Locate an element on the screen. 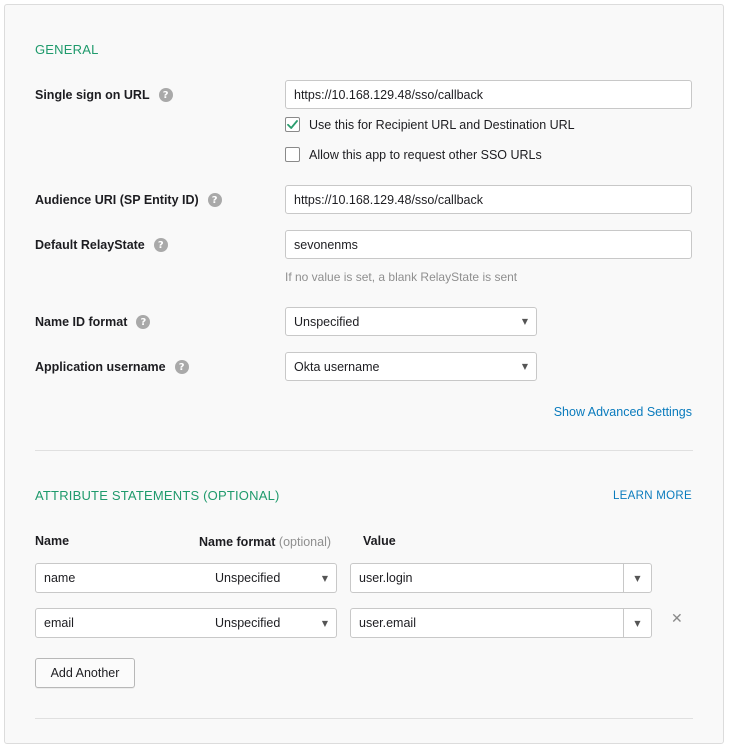 The image size is (729, 744). close-icon: ✕ is located at coordinates (677, 619).